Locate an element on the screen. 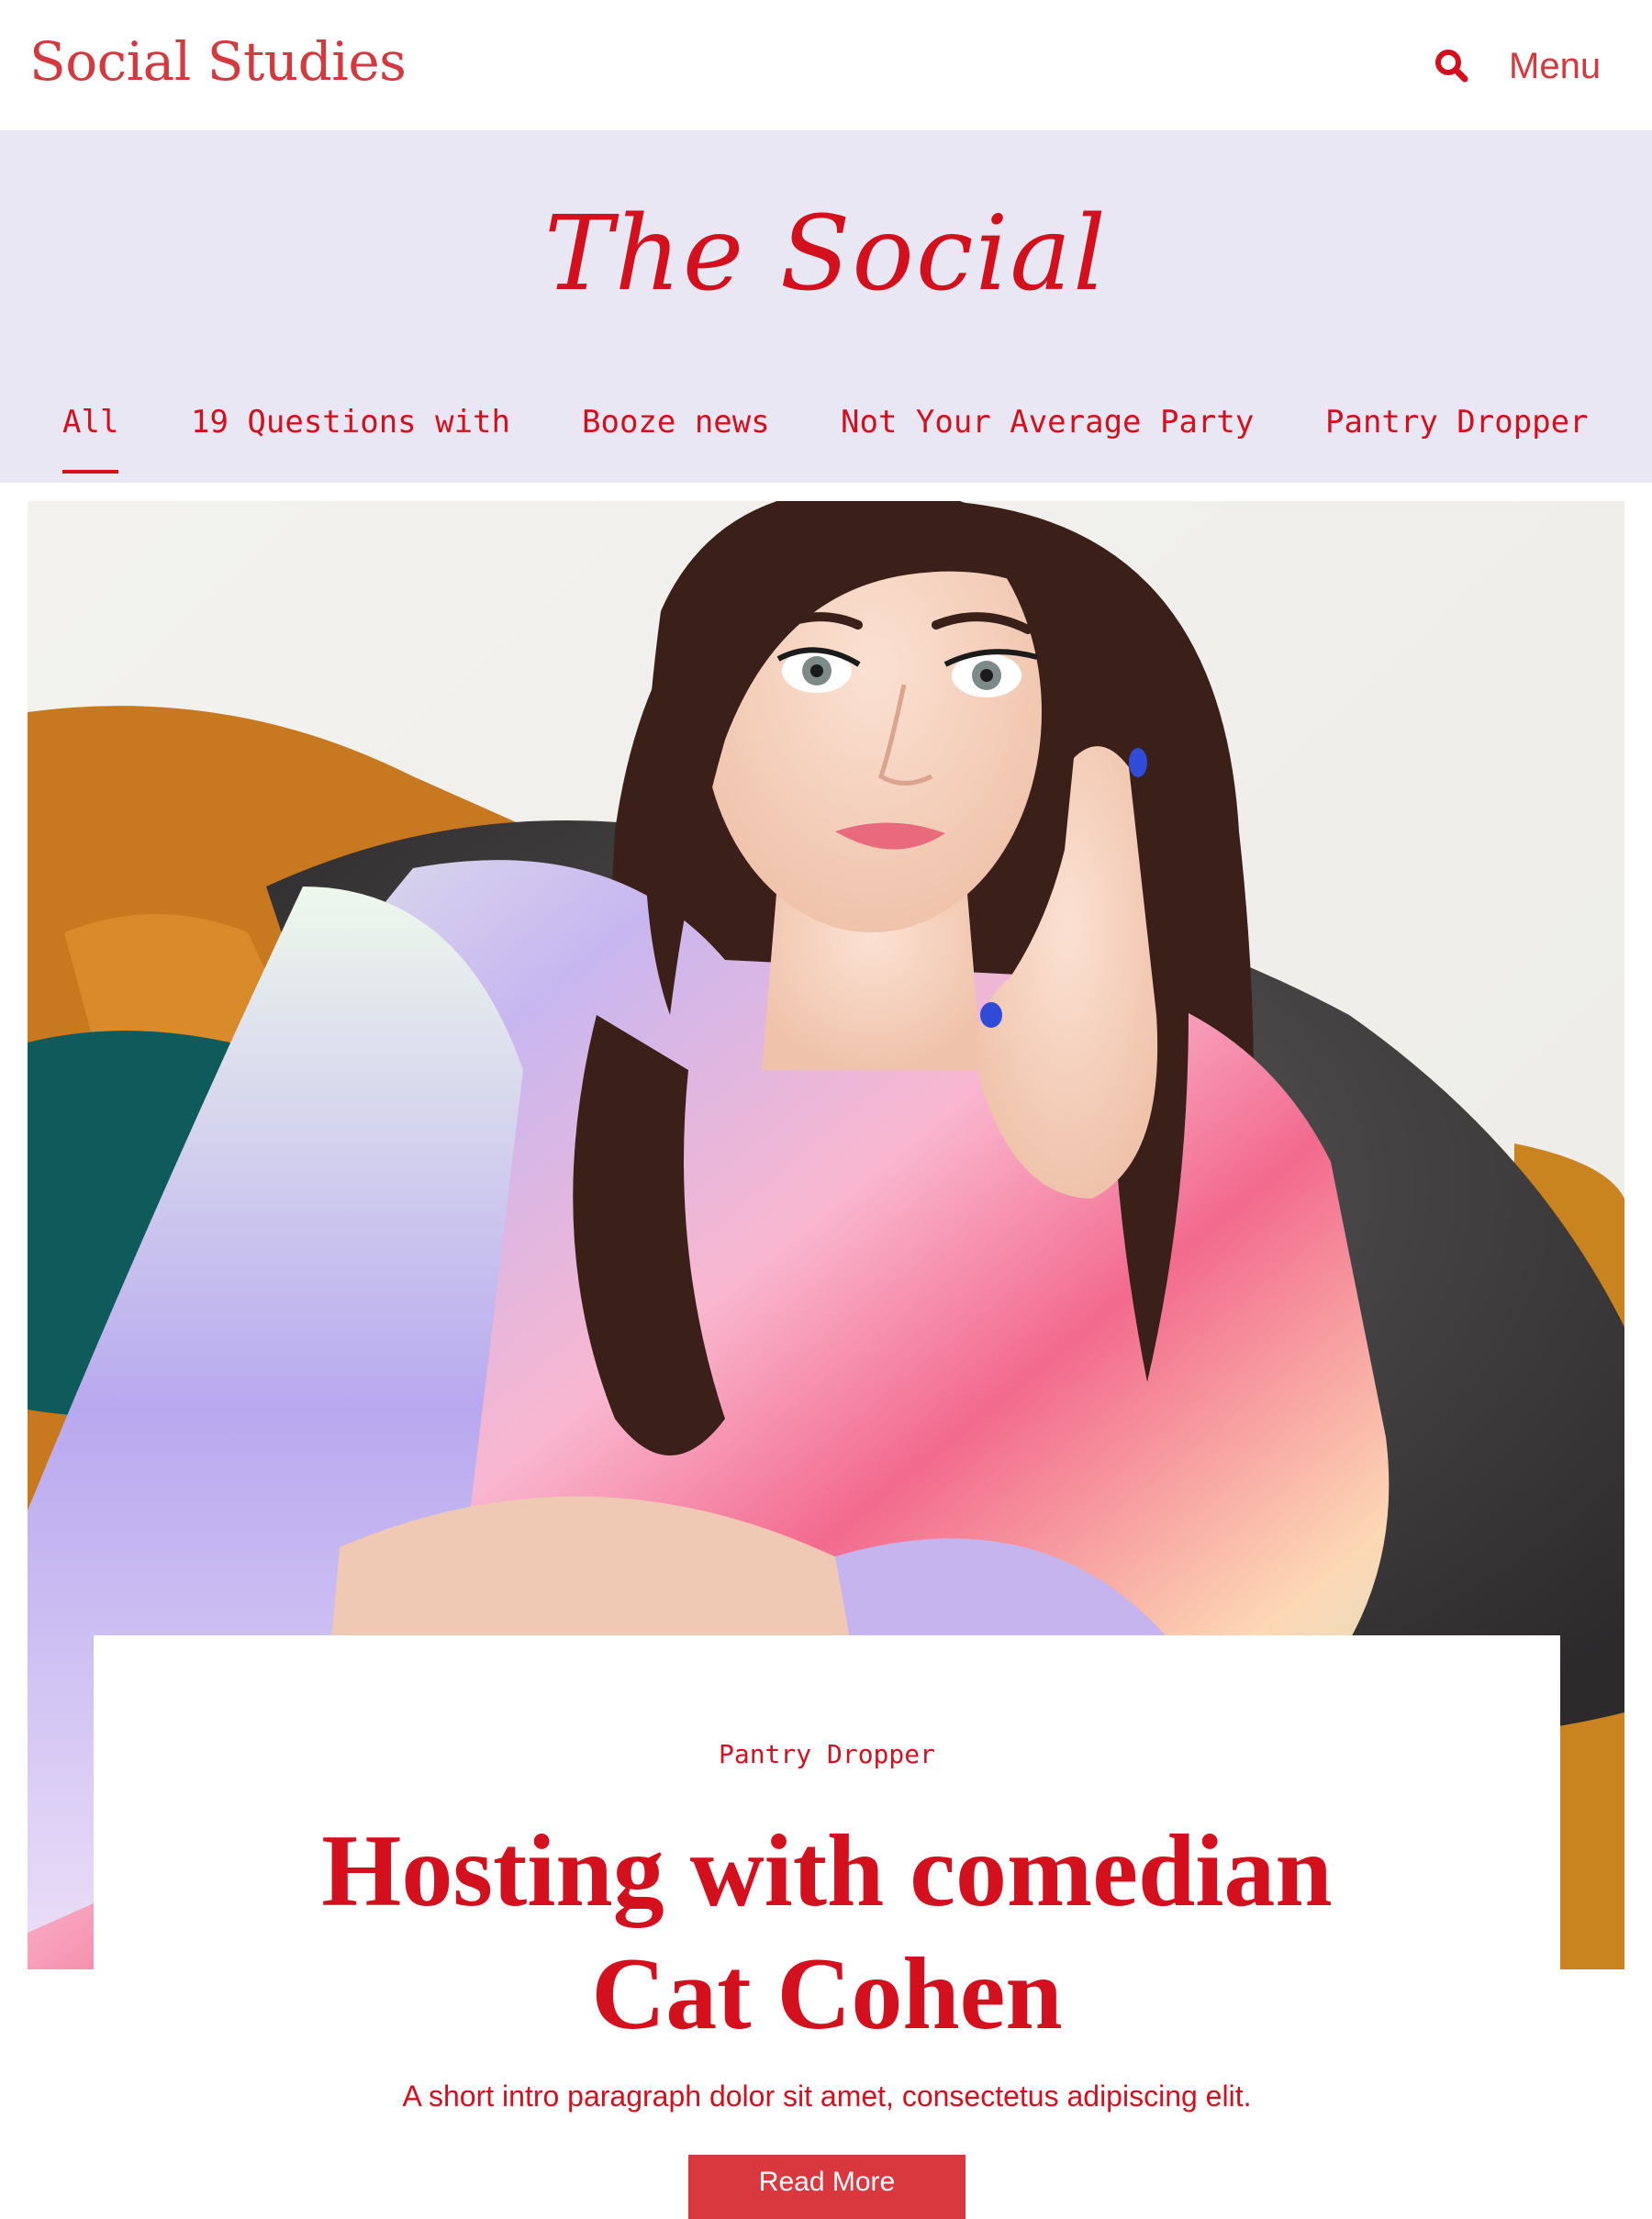 Image resolution: width=1652 pixels, height=2219 pixels. tab-pantry-dropper: Pantry Dropper is located at coordinates (1457, 422).